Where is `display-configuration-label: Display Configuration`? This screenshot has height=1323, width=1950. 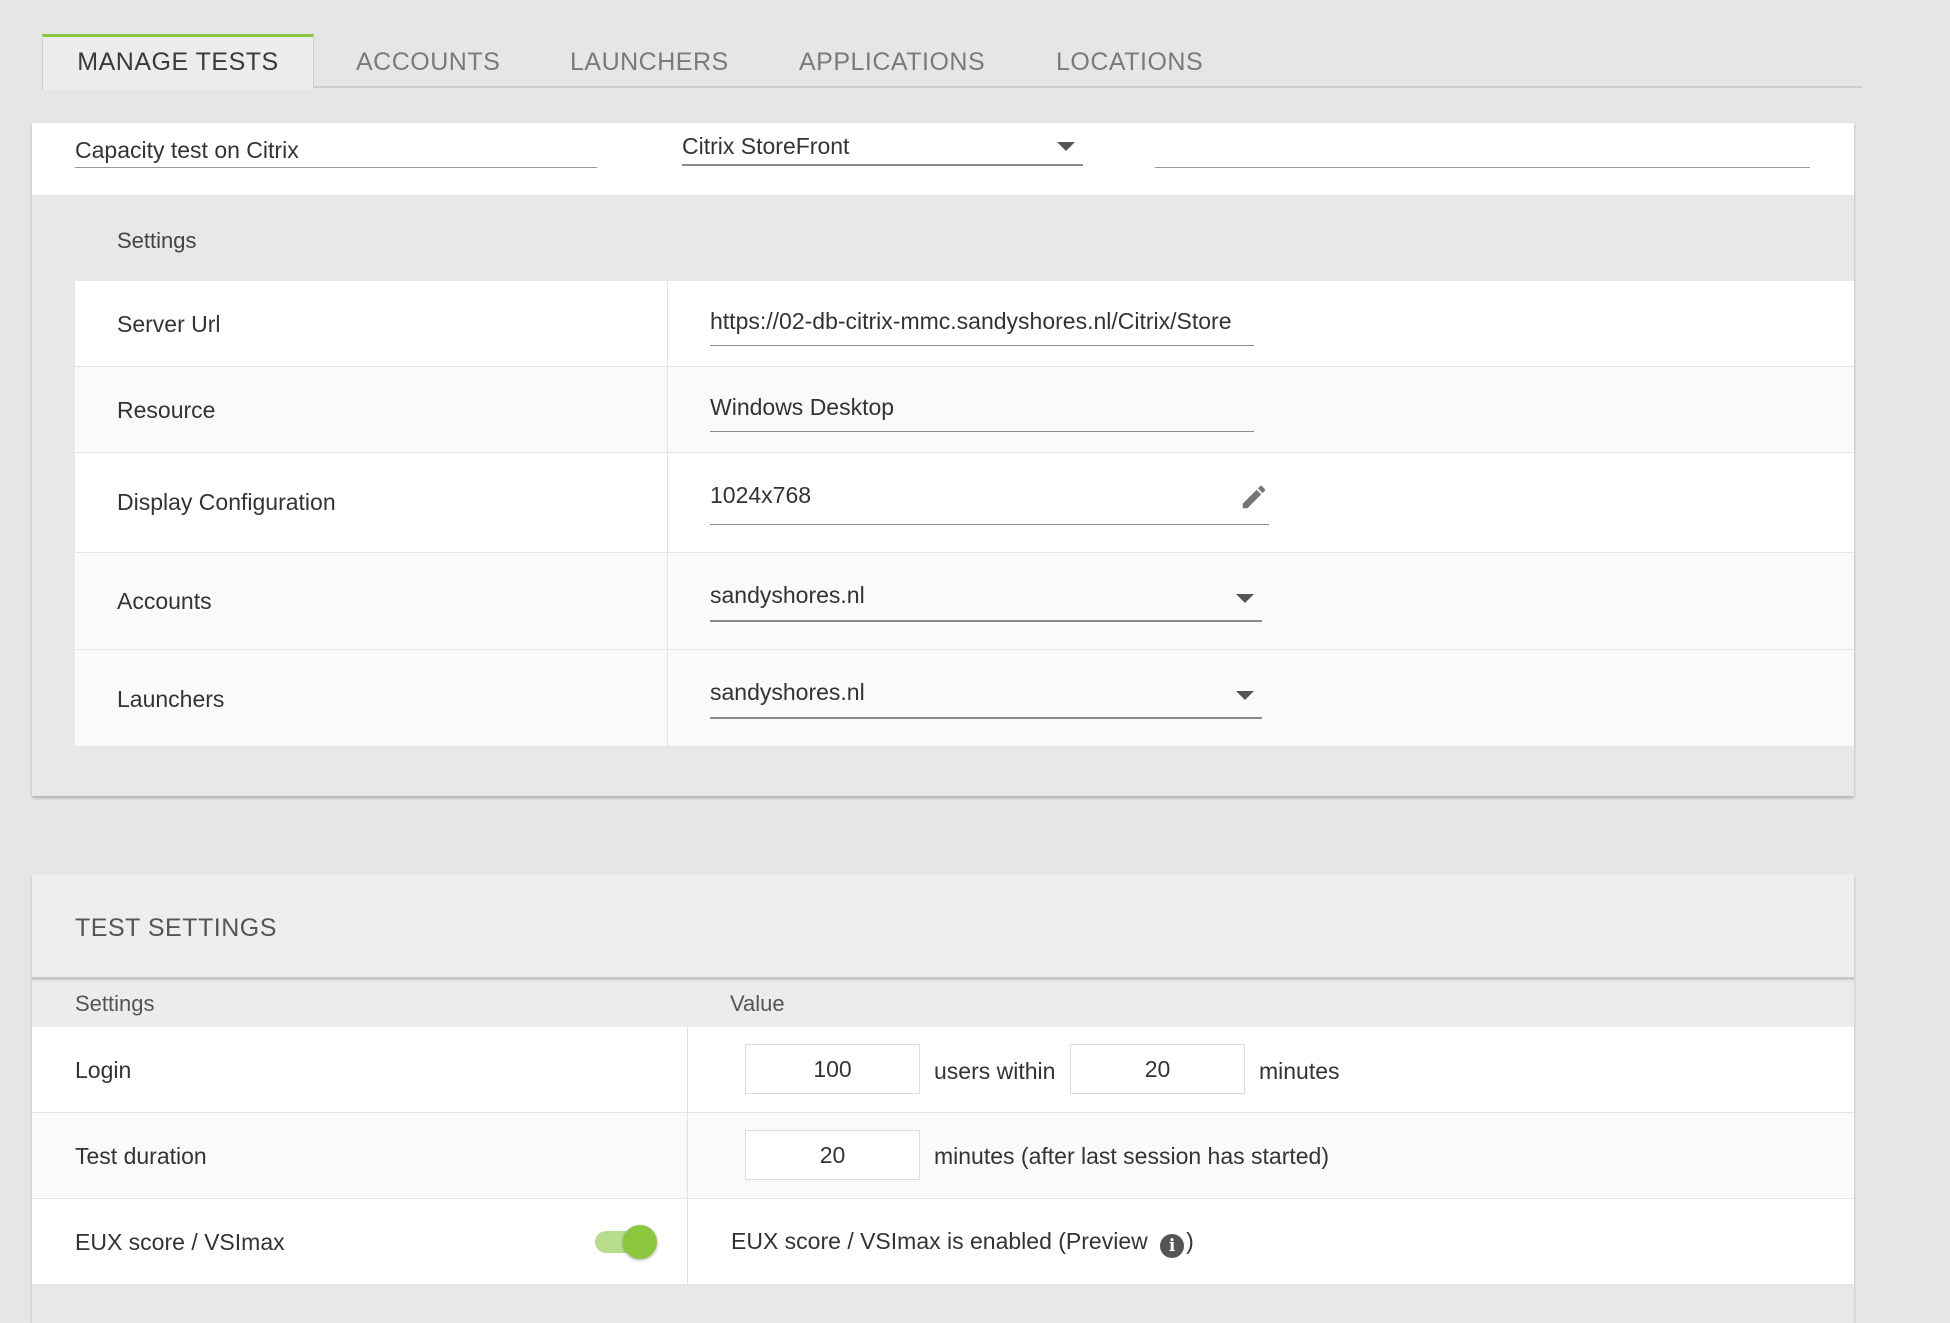 display-configuration-label: Display Configuration is located at coordinates (226, 502).